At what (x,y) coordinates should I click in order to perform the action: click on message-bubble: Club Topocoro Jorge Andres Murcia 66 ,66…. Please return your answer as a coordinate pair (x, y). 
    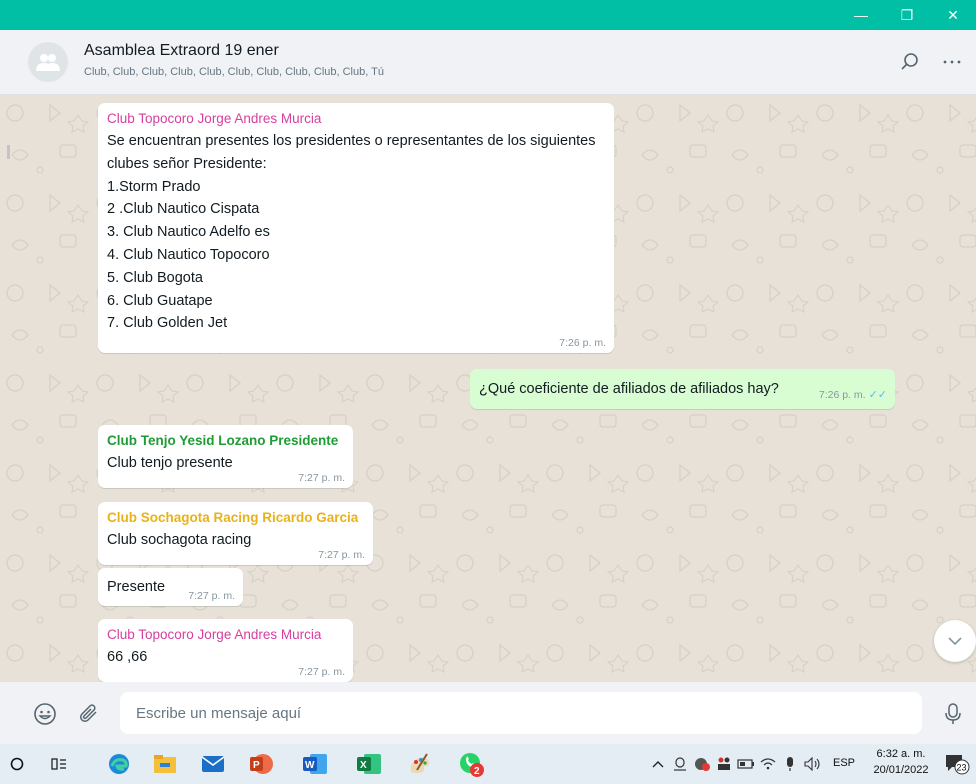
    Looking at the image, I should click on (225, 650).